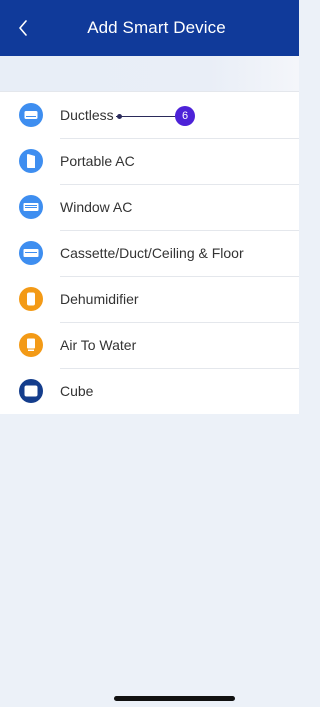  Describe the element at coordinates (149, 207) in the screenshot. I see `device-item-window-ac: Window AC` at that location.